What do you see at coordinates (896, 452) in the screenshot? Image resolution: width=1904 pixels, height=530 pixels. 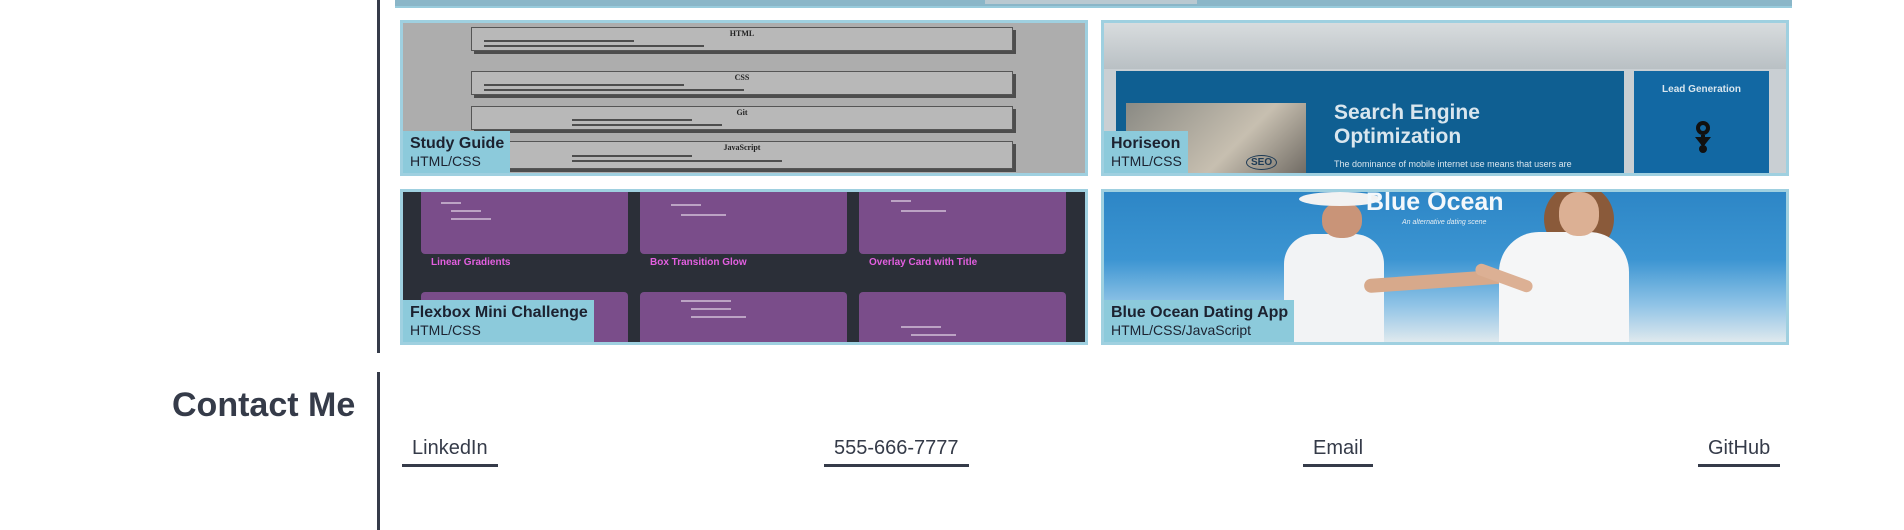 I see `phone-link: 555-666-7777` at bounding box center [896, 452].